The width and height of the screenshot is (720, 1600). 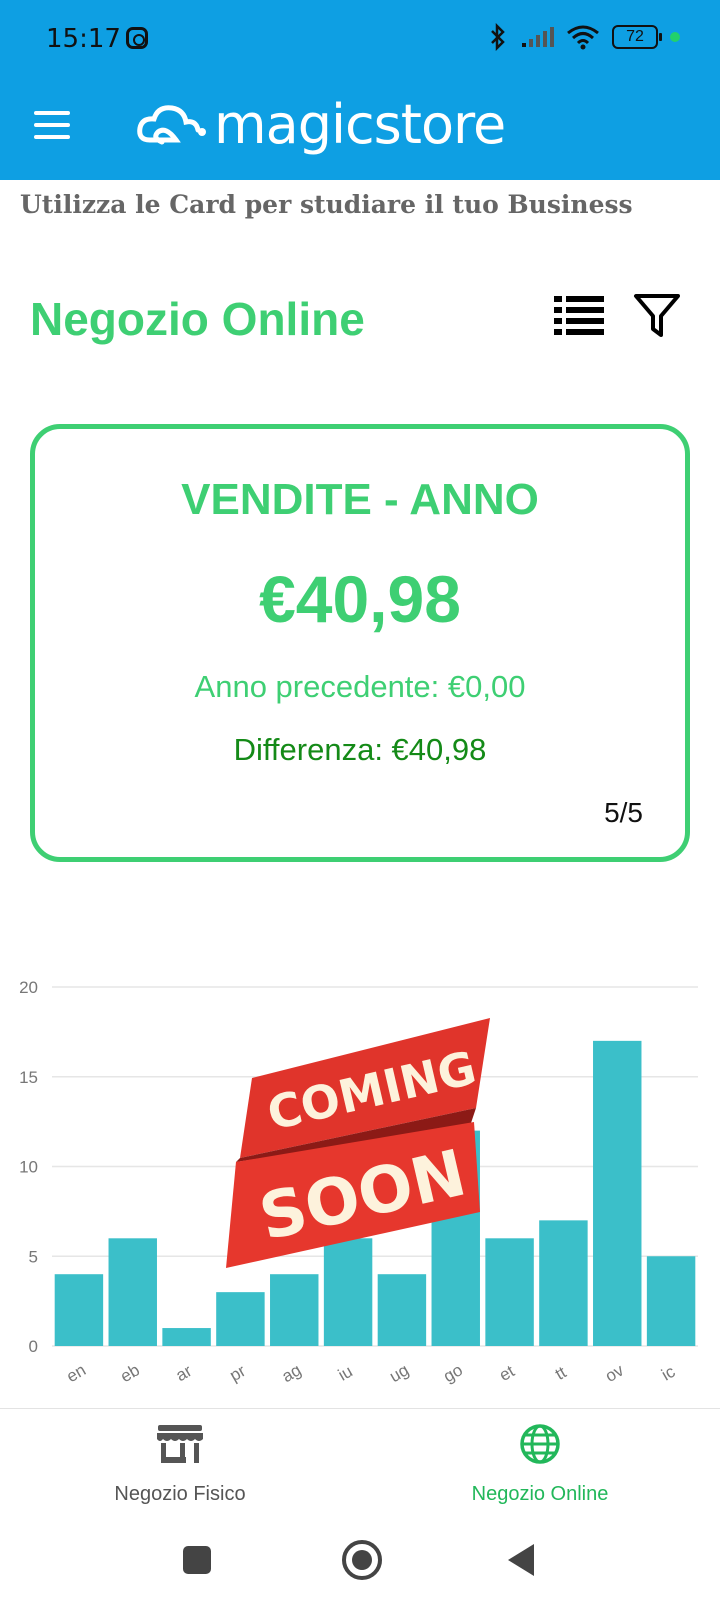 I want to click on app-logo: magicstore, so click(x=321, y=124).